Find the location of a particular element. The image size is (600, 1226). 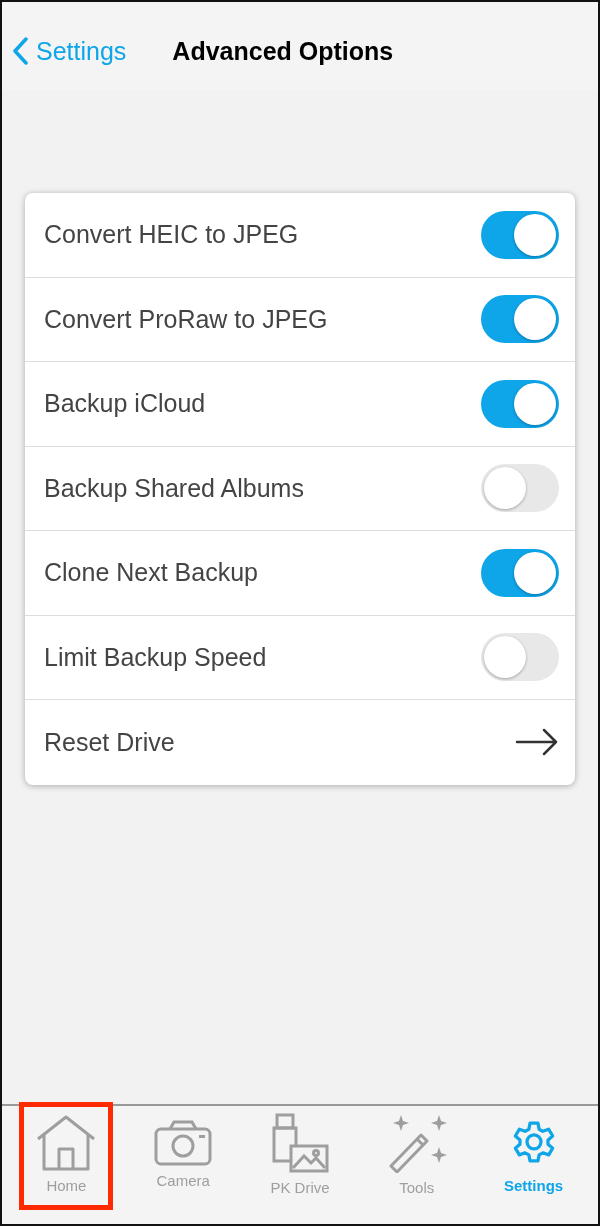

back-button: Settings is located at coordinates (69, 51).